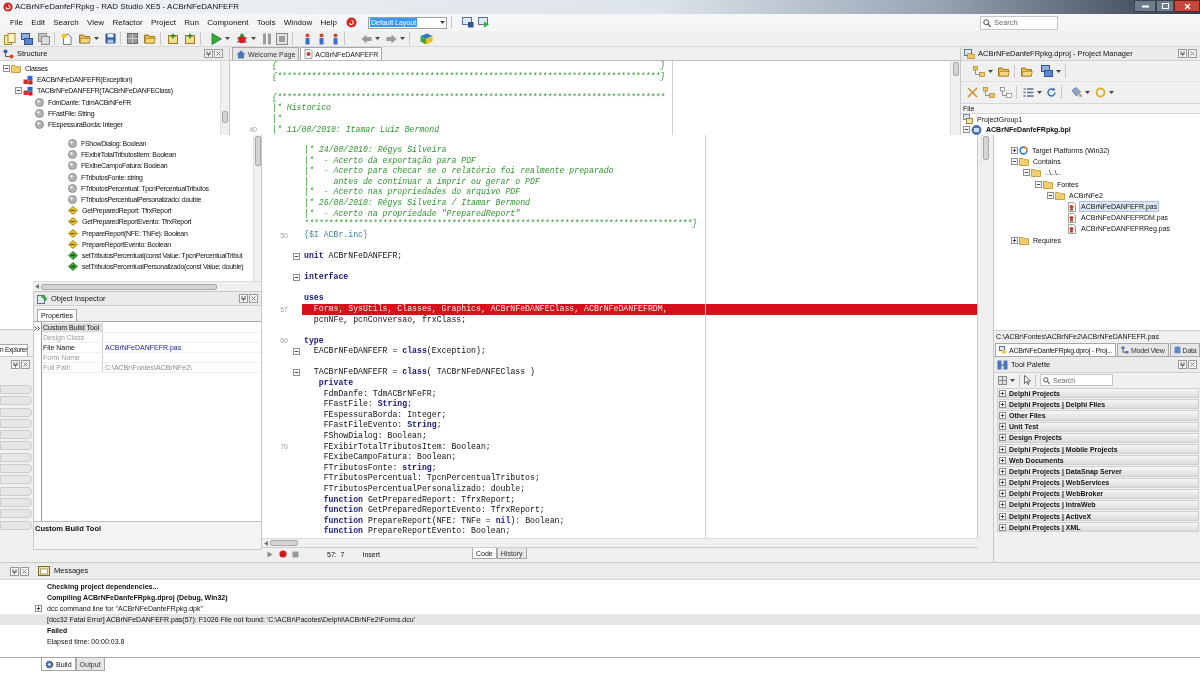  What do you see at coordinates (73, 222) in the screenshot?
I see `diamond-icon` at bounding box center [73, 222].